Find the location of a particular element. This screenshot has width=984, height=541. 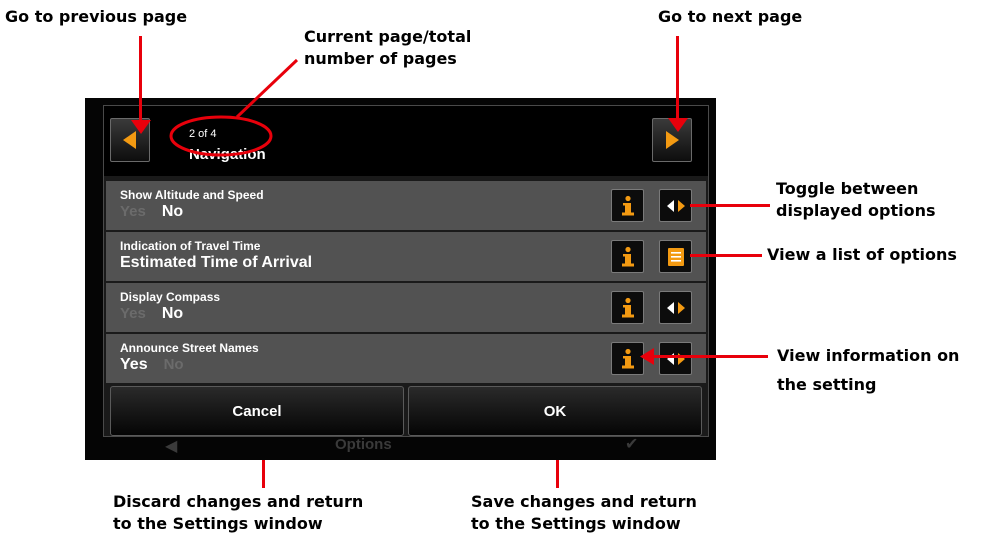

callout-line-list is located at coordinates (726, 255).